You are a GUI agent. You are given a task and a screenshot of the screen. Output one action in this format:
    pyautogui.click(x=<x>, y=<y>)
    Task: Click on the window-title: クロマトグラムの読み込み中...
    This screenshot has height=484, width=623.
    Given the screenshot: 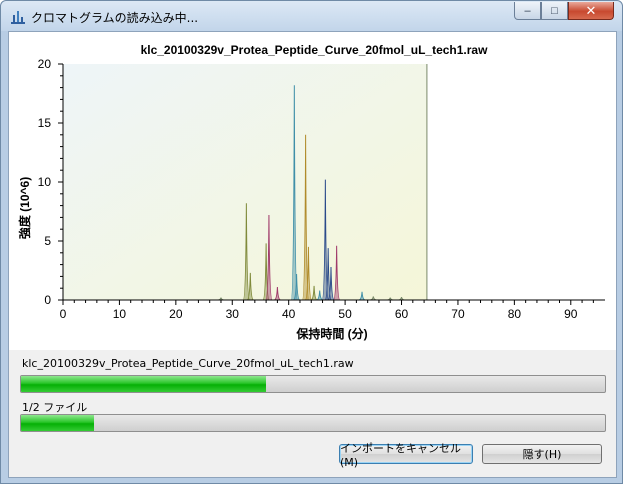 What is the action you would take?
    pyautogui.click(x=115, y=18)
    